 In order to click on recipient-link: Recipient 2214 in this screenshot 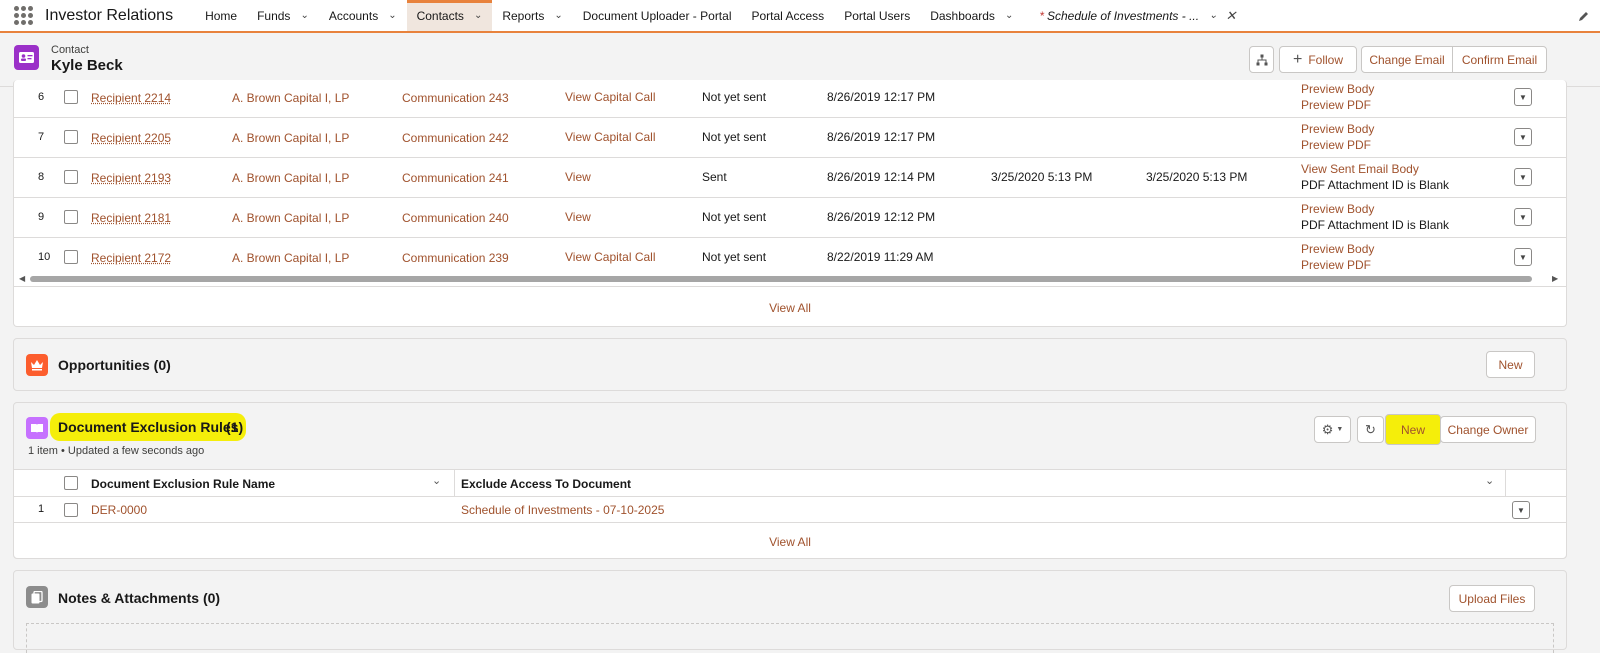, I will do `click(131, 98)`.